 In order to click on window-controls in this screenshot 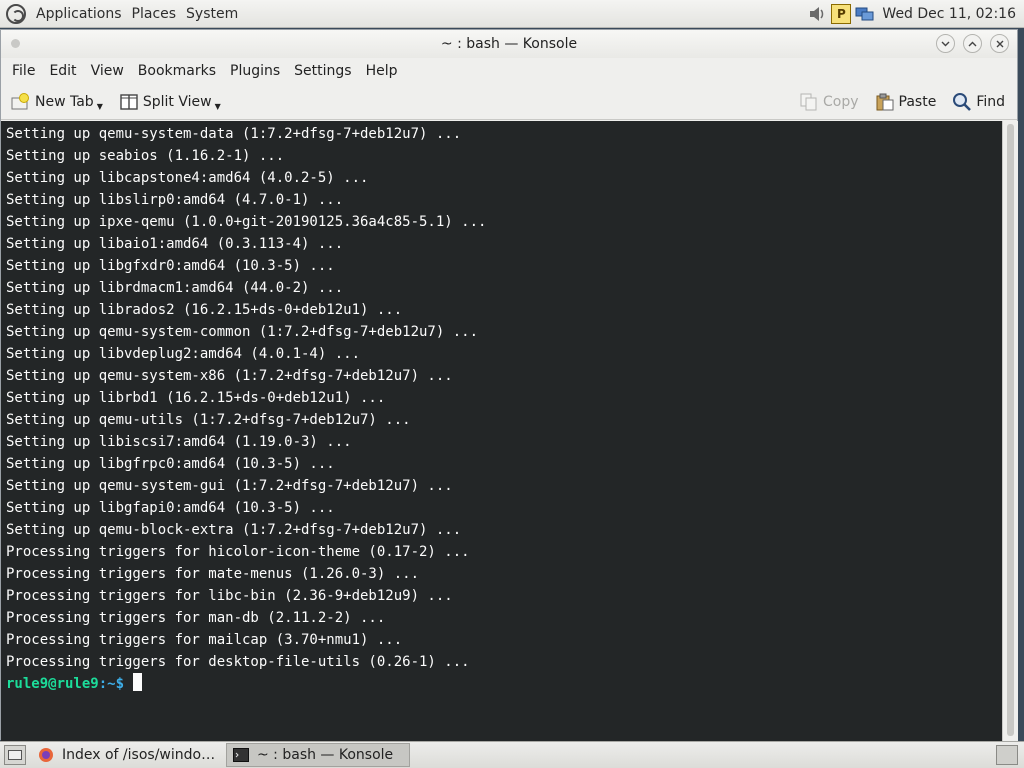, I will do `click(972, 43)`.